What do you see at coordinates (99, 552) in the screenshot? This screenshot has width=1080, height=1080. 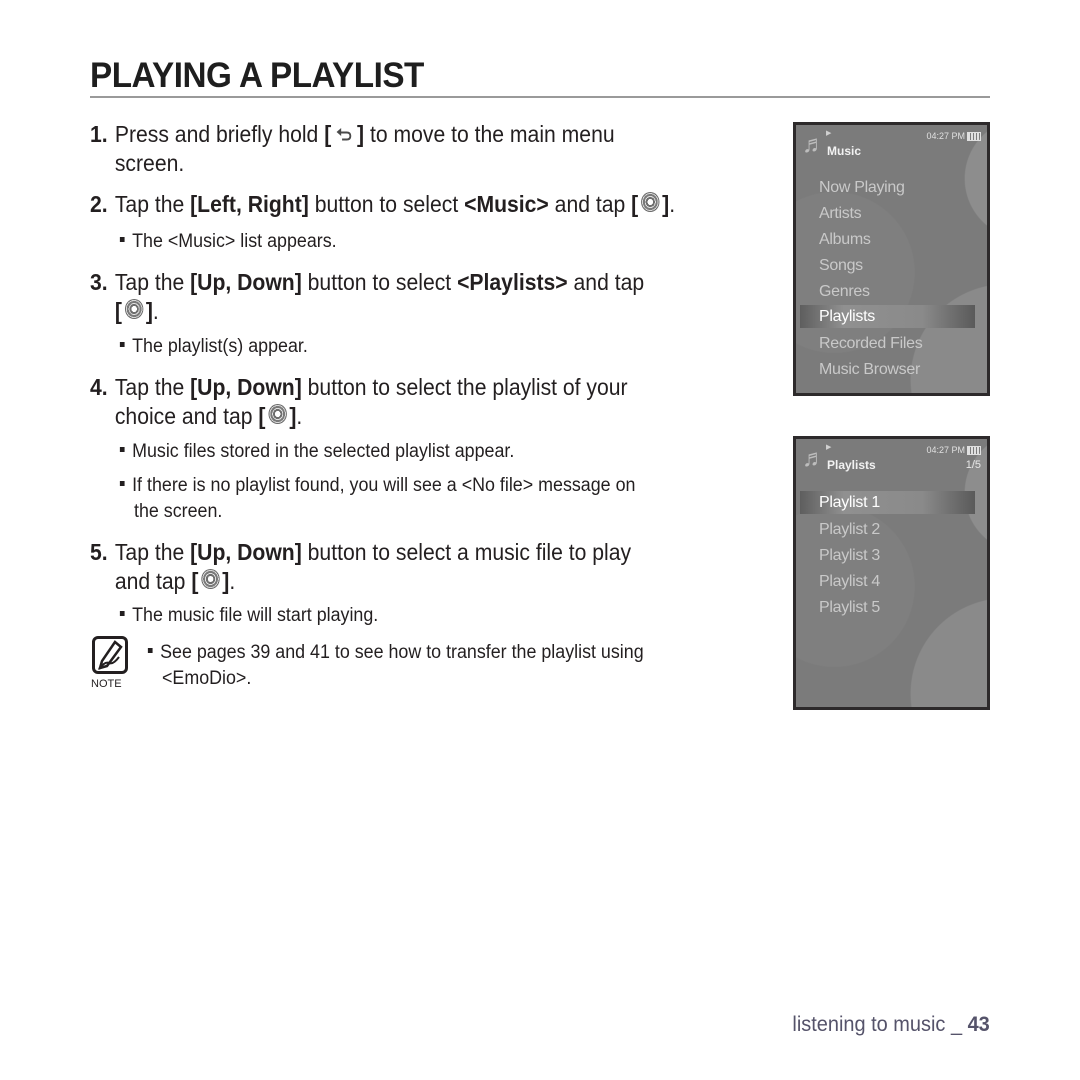 I see `step-number: 5.` at bounding box center [99, 552].